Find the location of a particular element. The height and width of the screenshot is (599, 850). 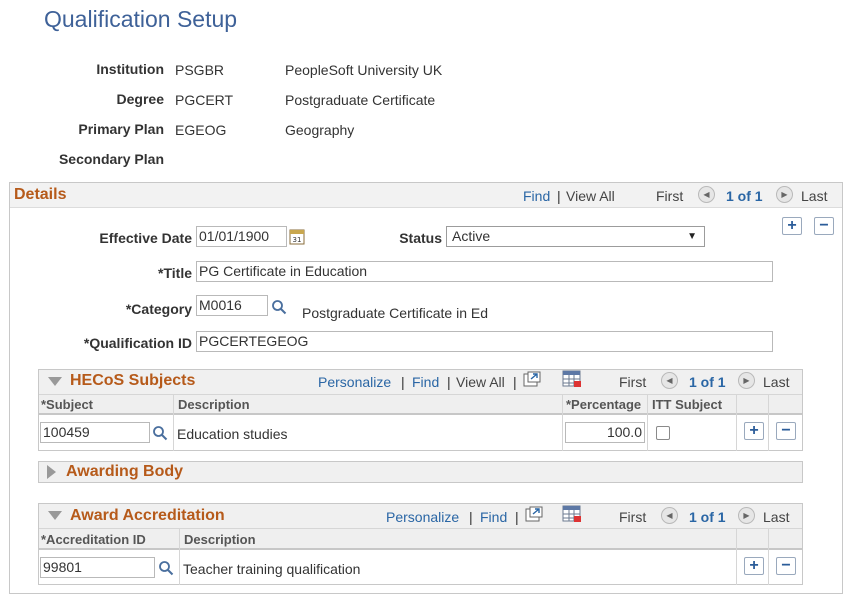

qualification-id-label: *Qualification ID is located at coordinates (137, 343).